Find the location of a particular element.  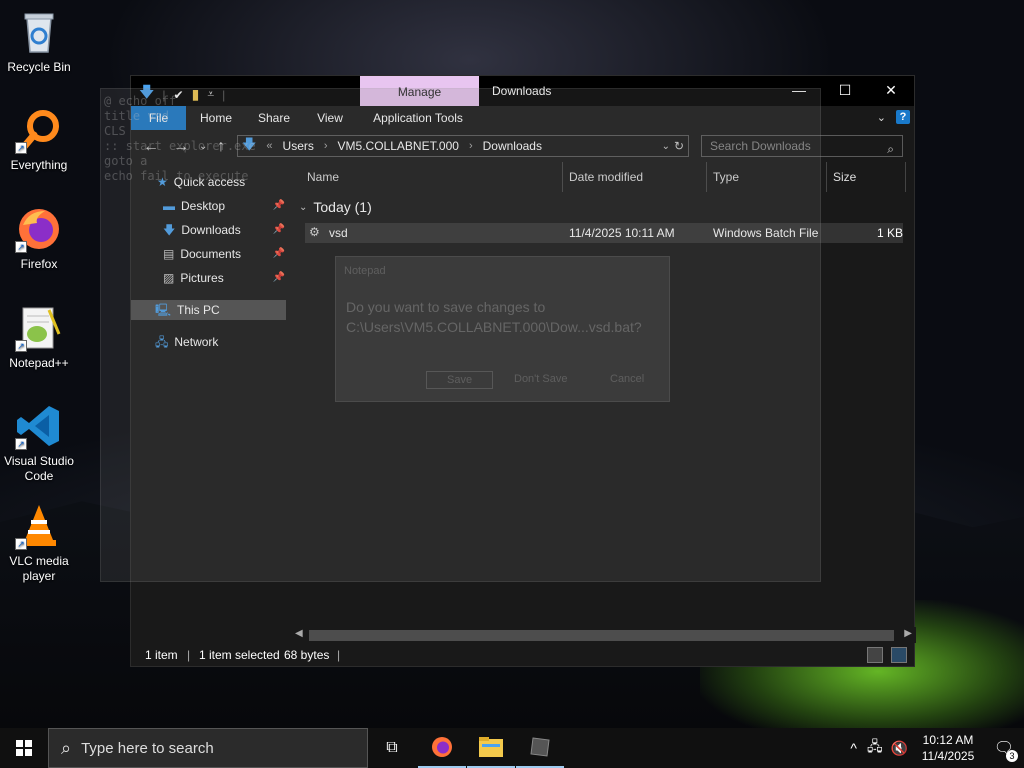

ghost-line: title vsd is located at coordinates (137, 116).